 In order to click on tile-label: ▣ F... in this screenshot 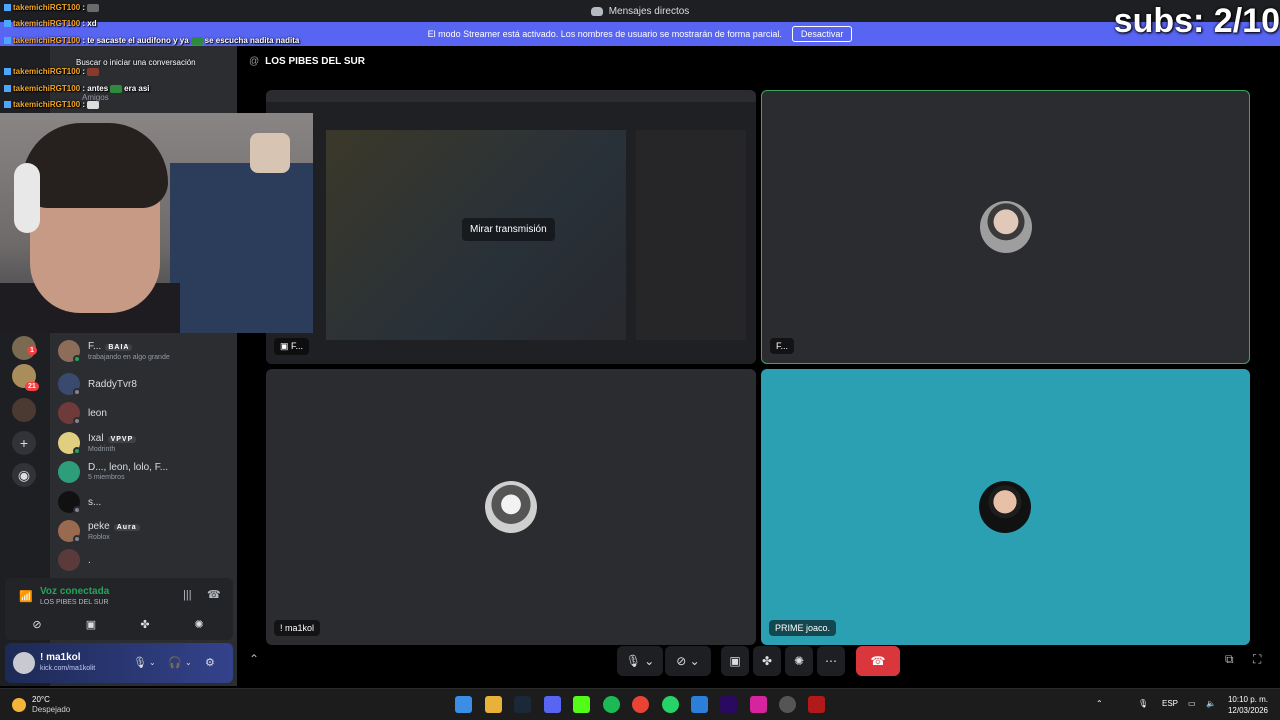, I will do `click(292, 346)`.